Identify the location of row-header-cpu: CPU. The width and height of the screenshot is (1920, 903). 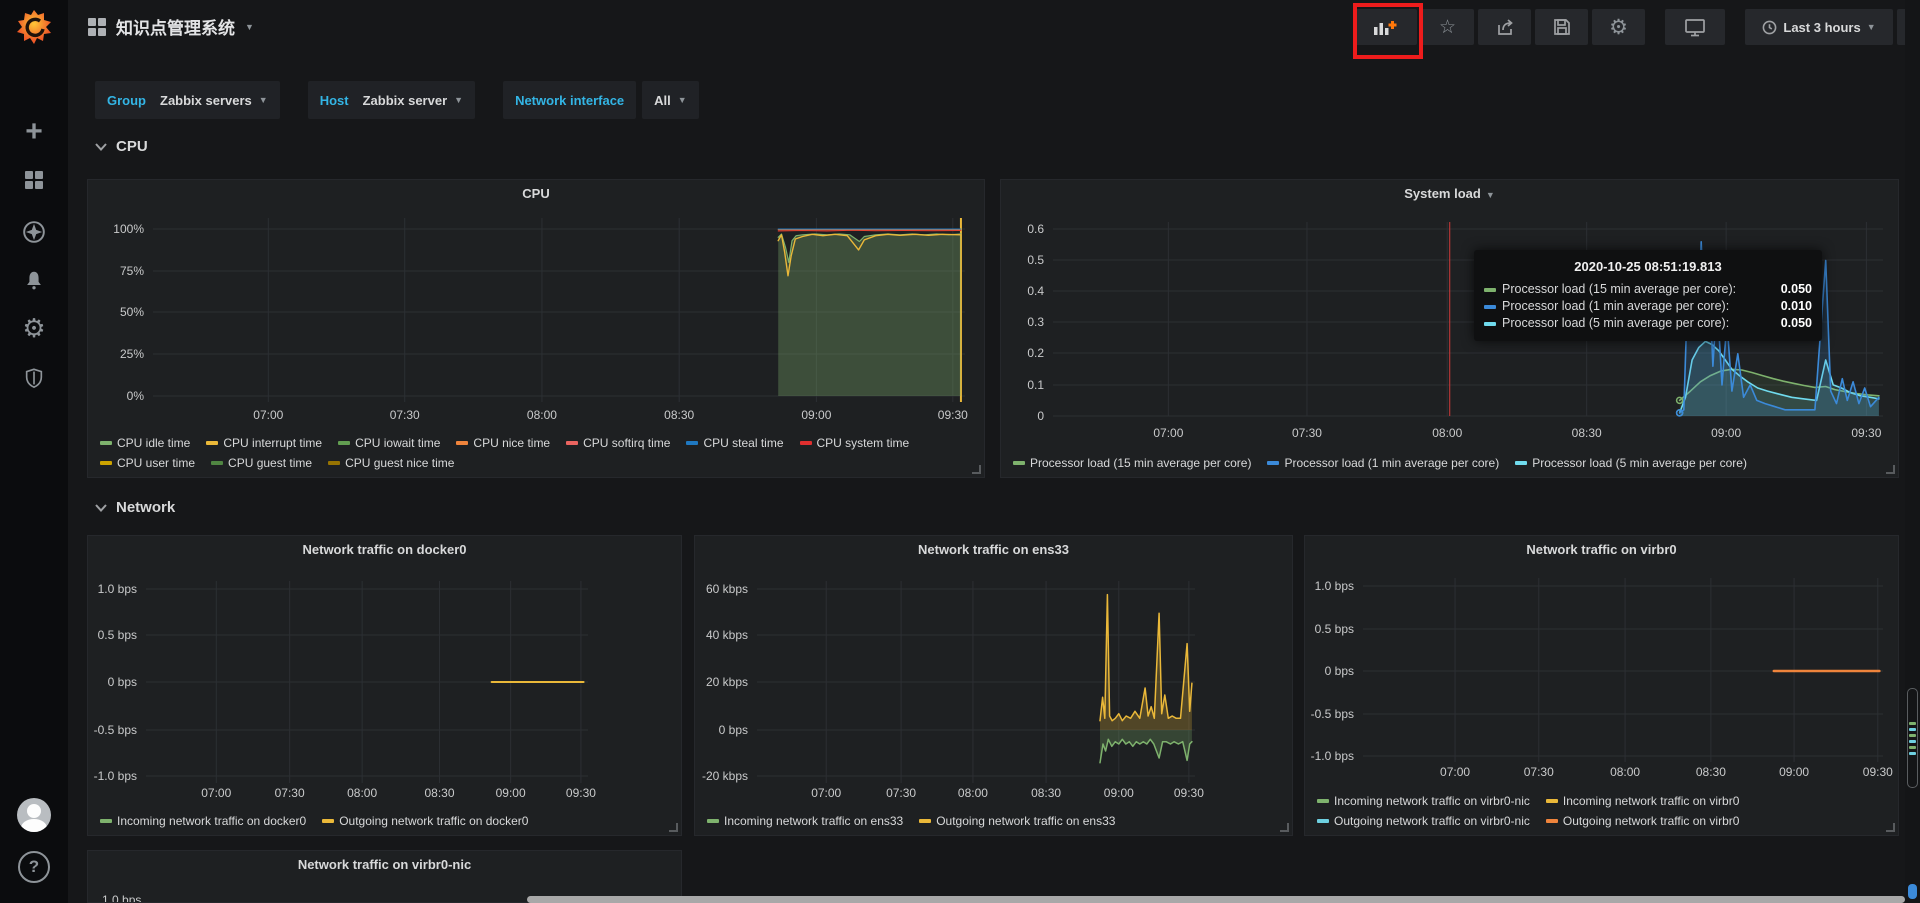
(121, 146).